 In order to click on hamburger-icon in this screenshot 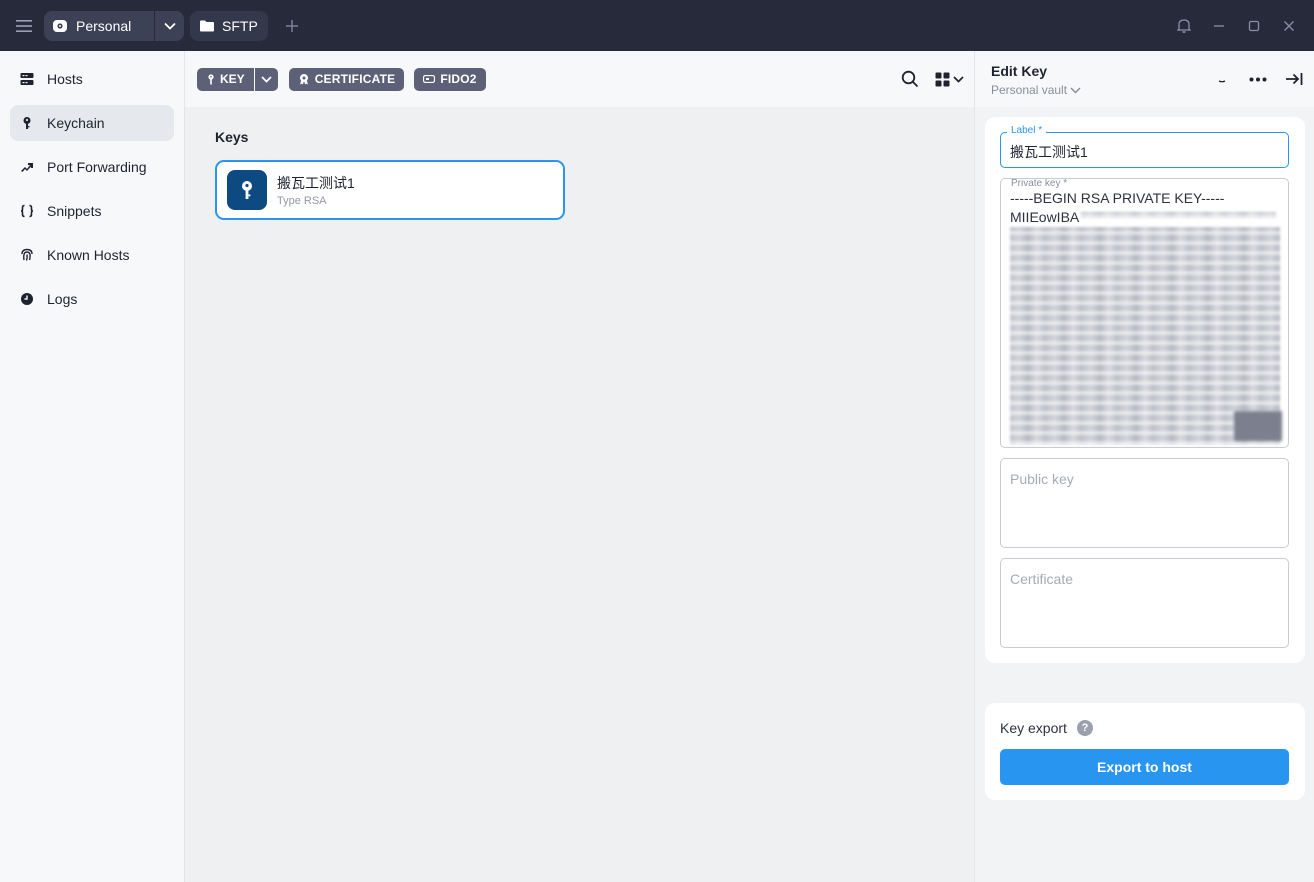, I will do `click(24, 25)`.